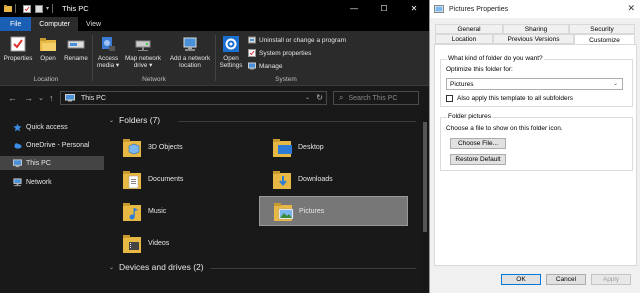  What do you see at coordinates (41, 98) in the screenshot?
I see `recent-locations-button: ⌄` at bounding box center [41, 98].